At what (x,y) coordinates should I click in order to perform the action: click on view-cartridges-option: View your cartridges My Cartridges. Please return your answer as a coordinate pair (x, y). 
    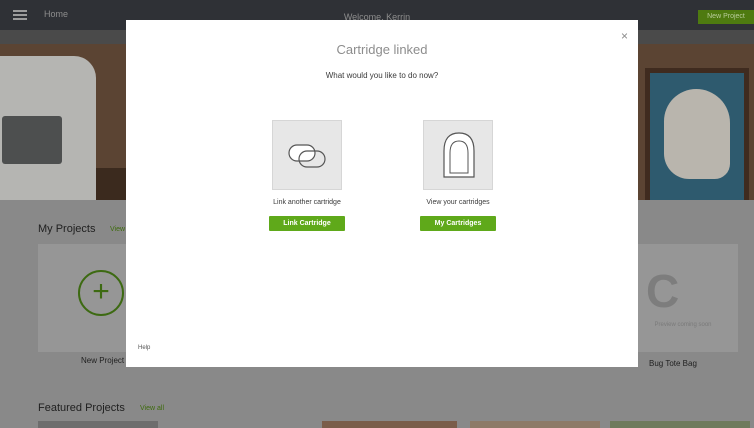
    Looking at the image, I should click on (458, 175).